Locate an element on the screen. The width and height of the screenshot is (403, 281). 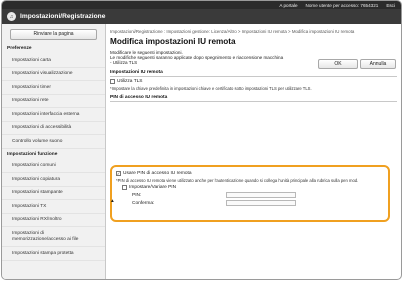
app-logo-icon: ♫ is located at coordinates (11, 16).